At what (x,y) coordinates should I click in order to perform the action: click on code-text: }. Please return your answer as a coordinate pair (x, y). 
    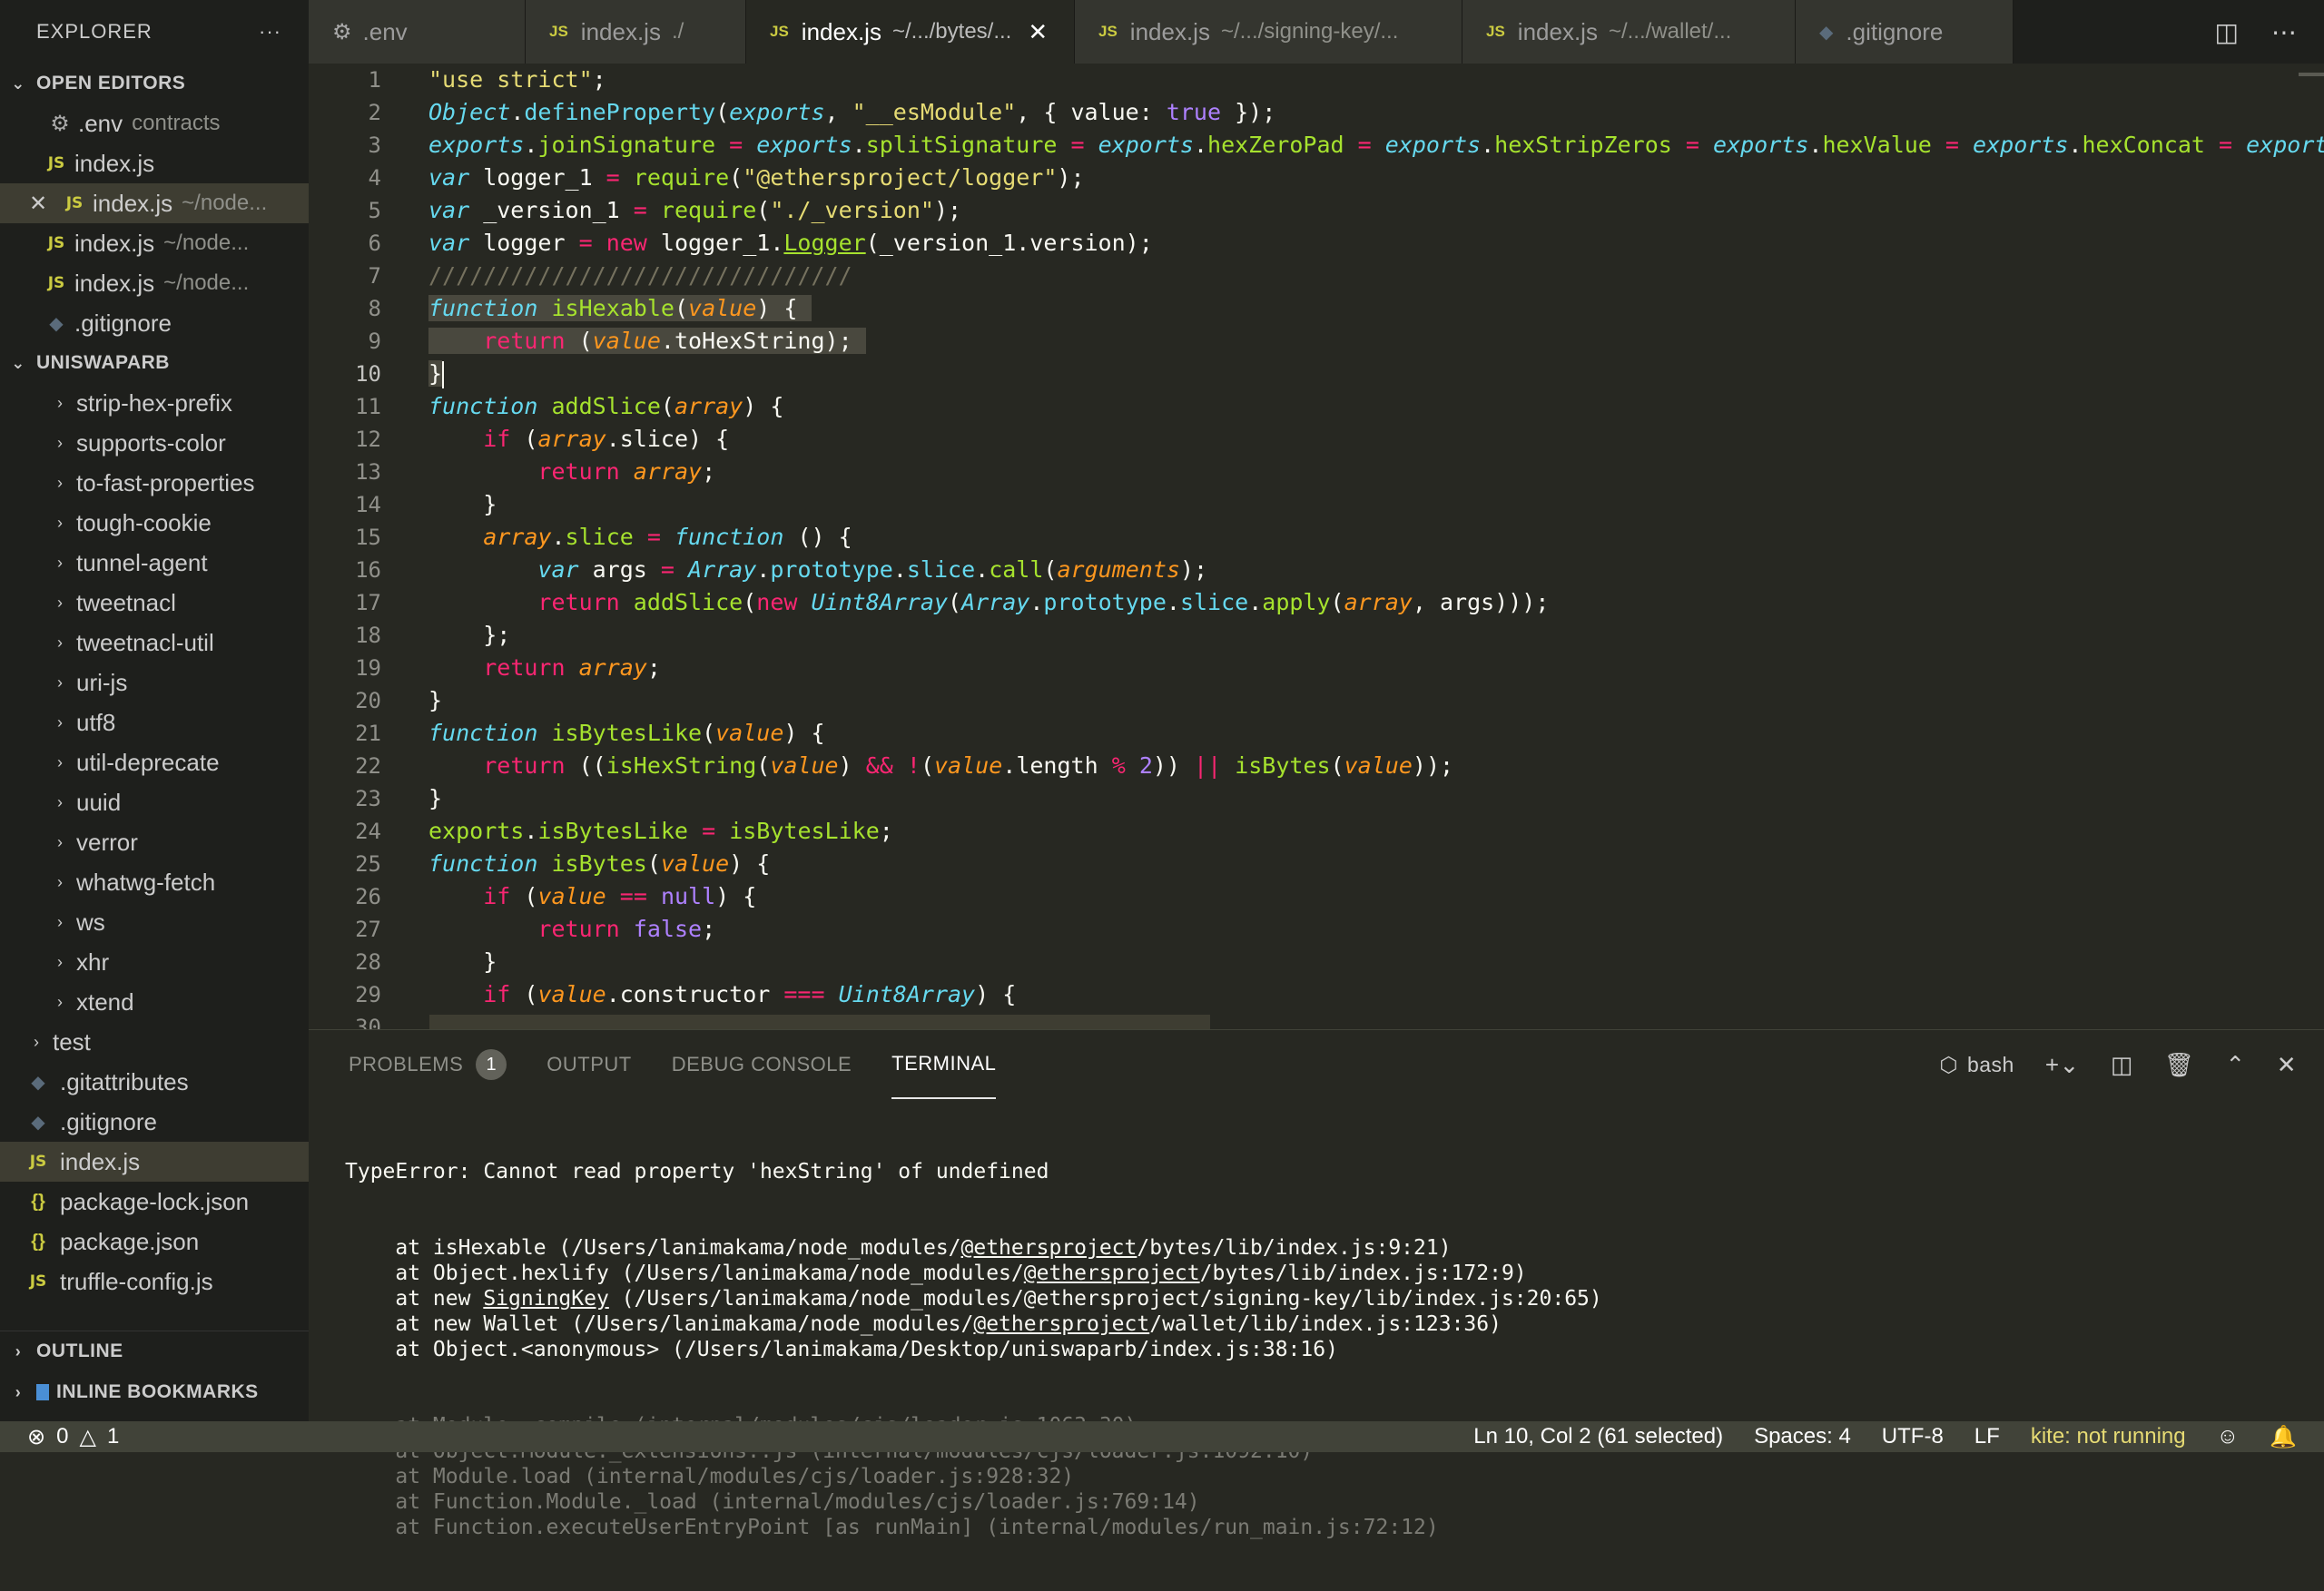
    Looking at the image, I should click on (462, 504).